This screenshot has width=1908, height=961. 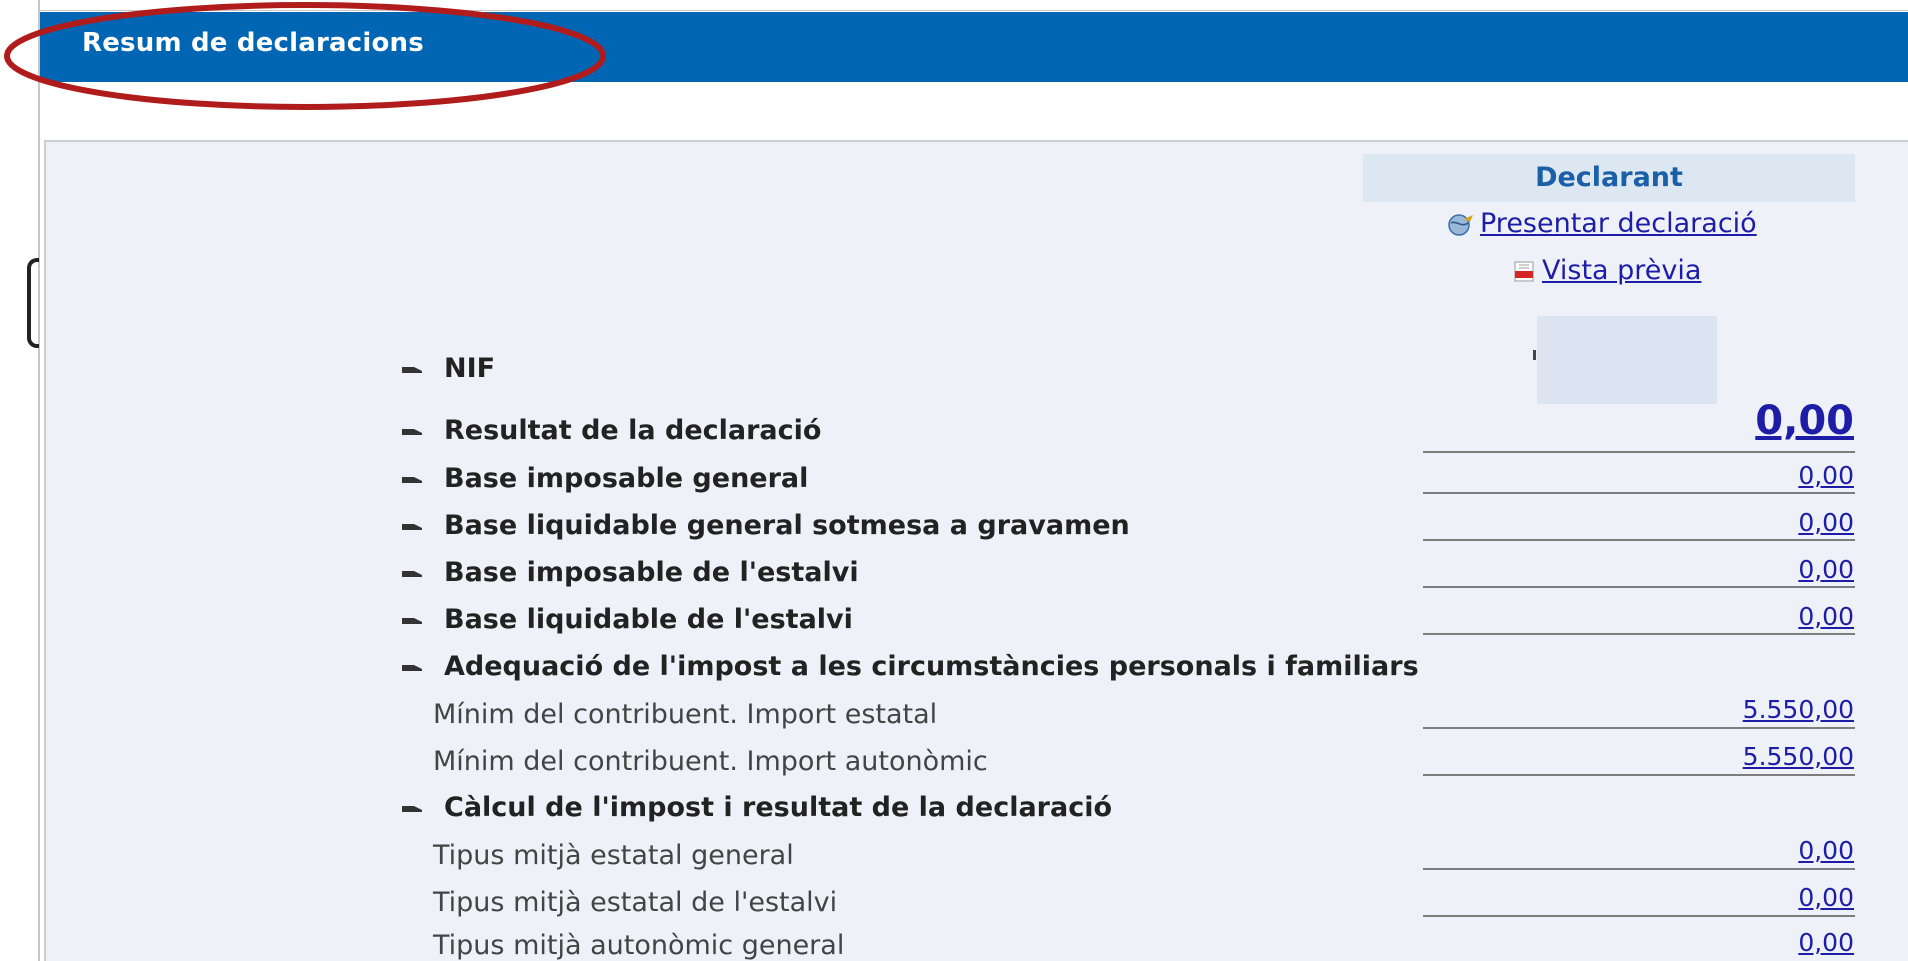 I want to click on present-declaration-label: Presentar declaració, so click(x=1618, y=223).